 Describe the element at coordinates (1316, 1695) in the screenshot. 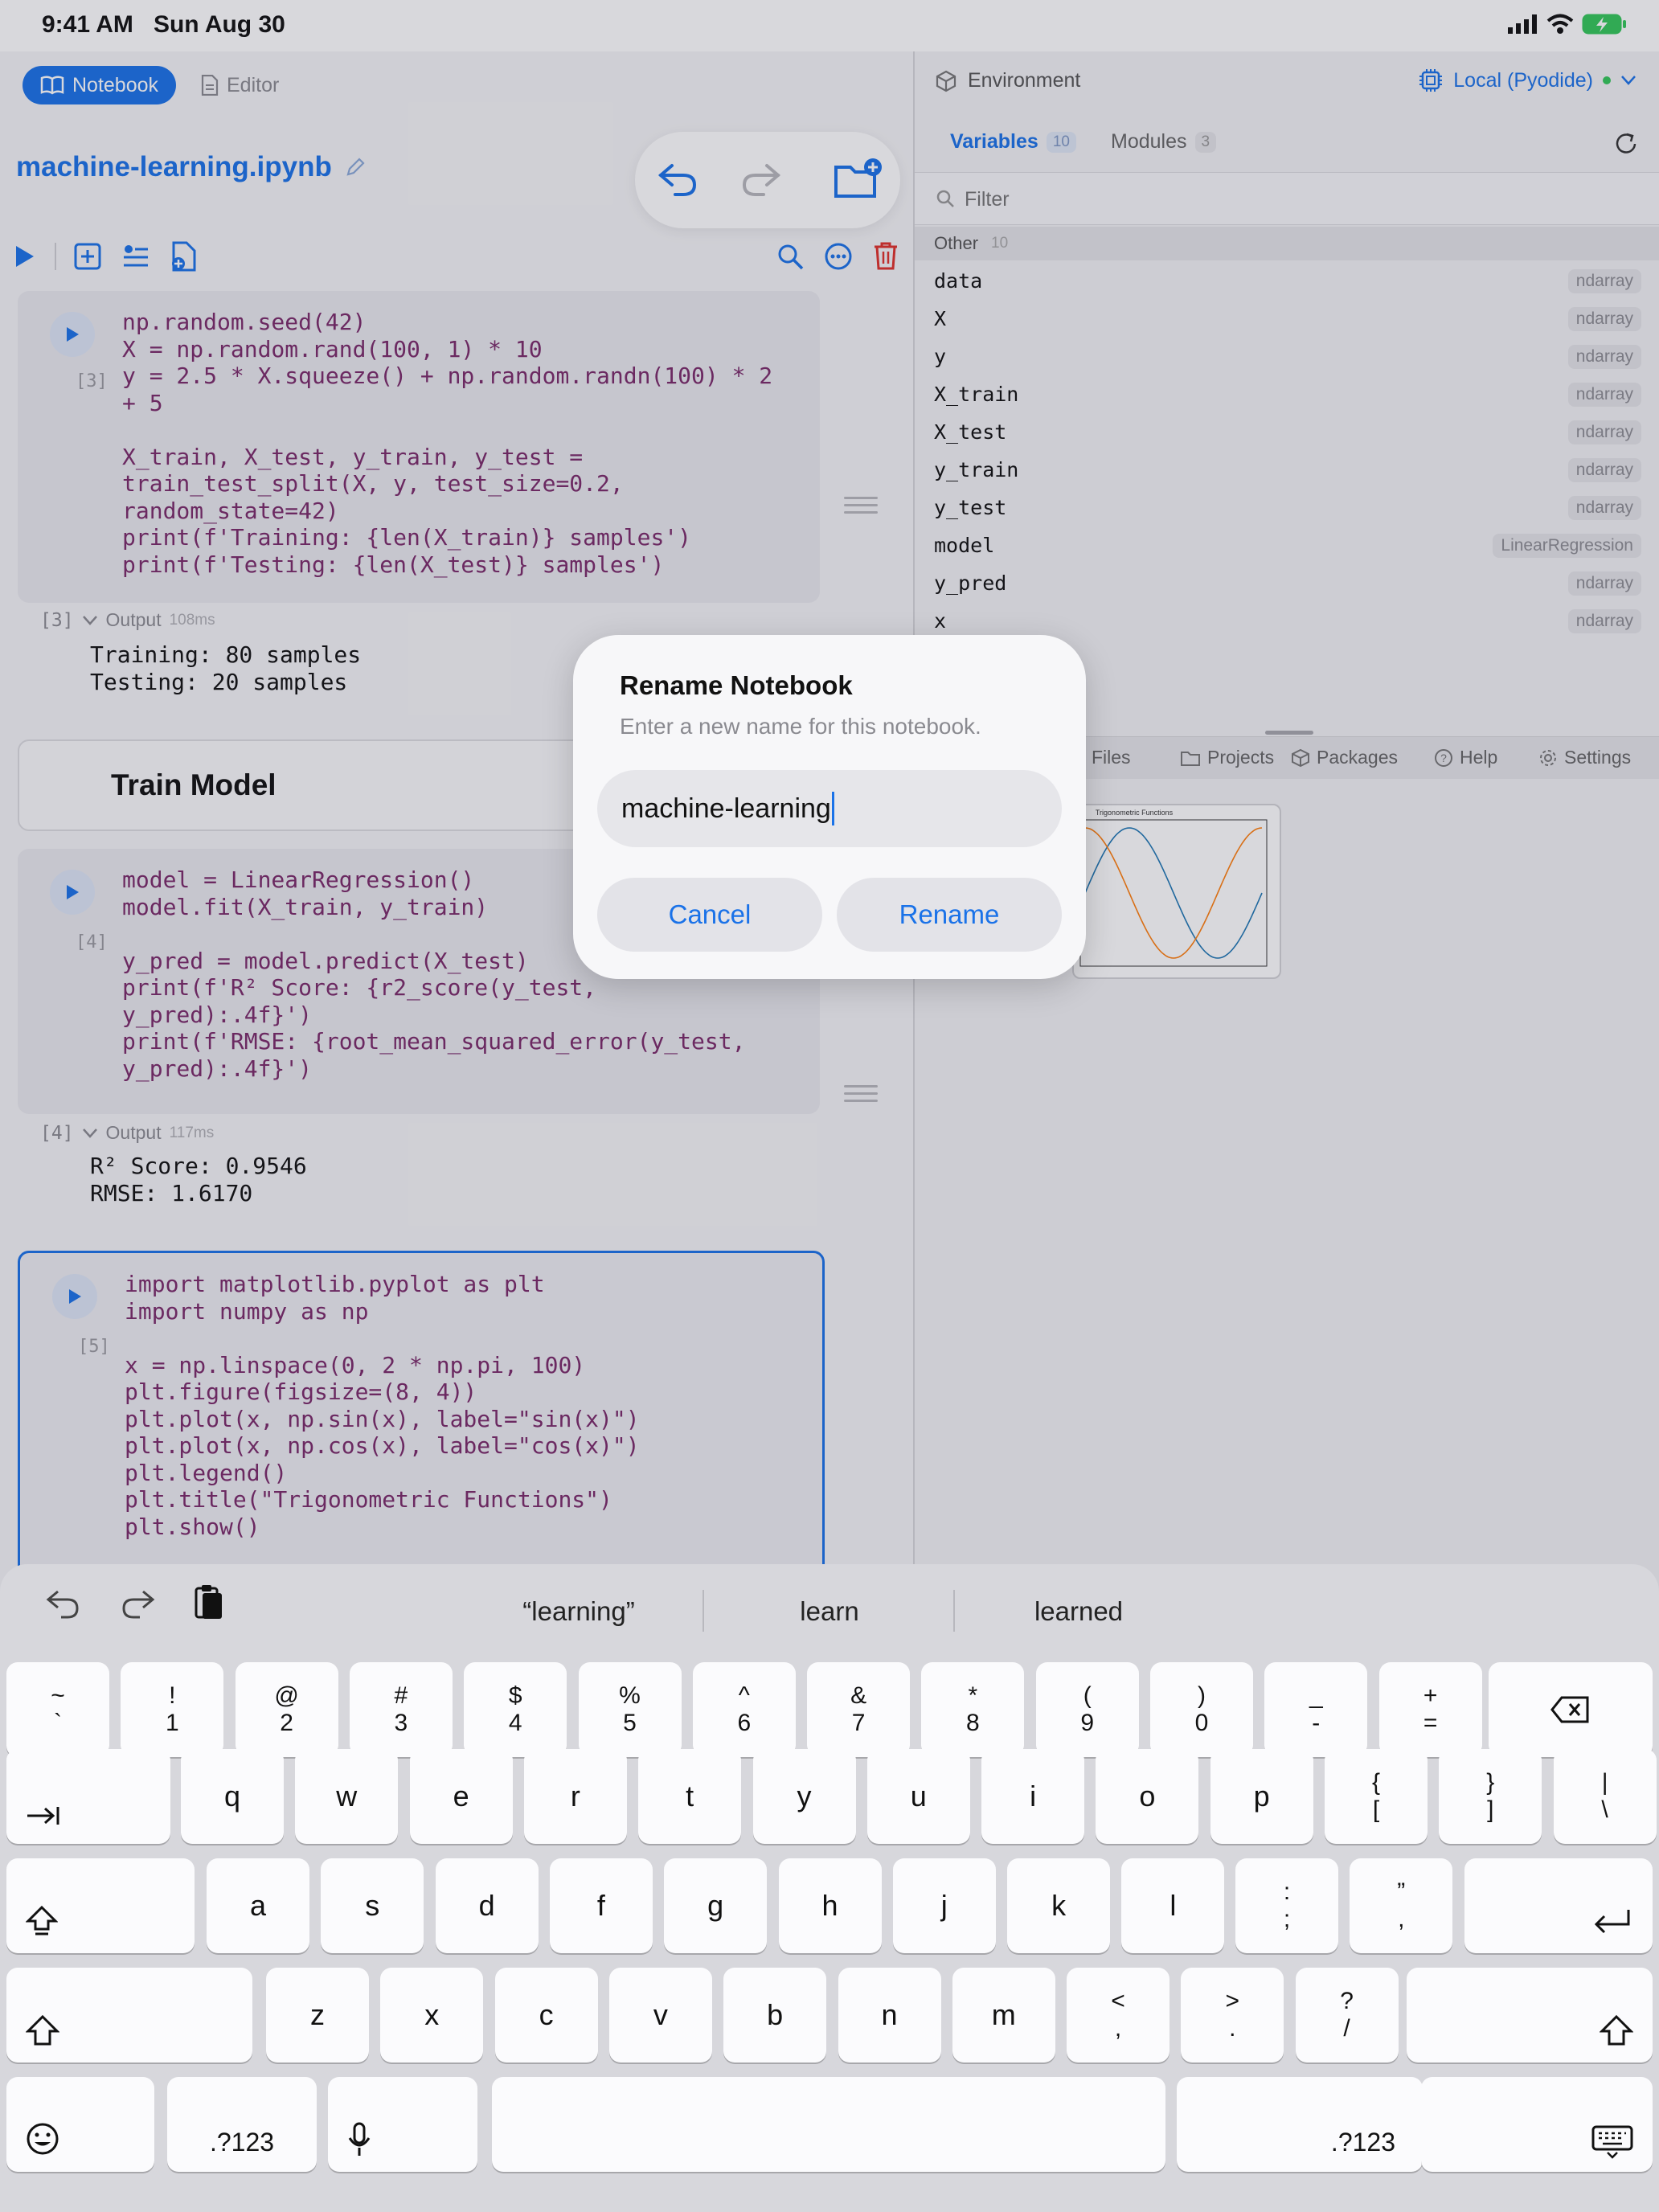

I see `key-shift-char: _` at that location.